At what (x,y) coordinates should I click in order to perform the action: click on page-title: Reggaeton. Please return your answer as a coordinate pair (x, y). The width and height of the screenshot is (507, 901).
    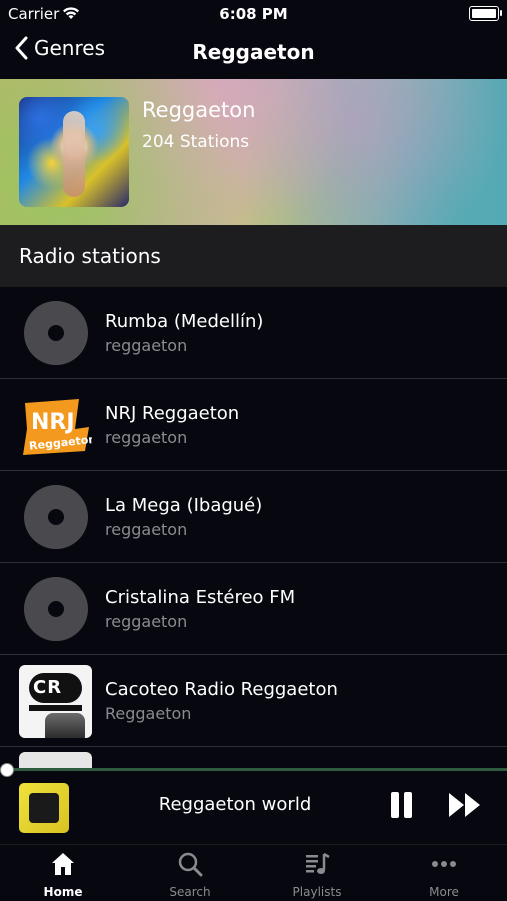
    Looking at the image, I should click on (253, 52).